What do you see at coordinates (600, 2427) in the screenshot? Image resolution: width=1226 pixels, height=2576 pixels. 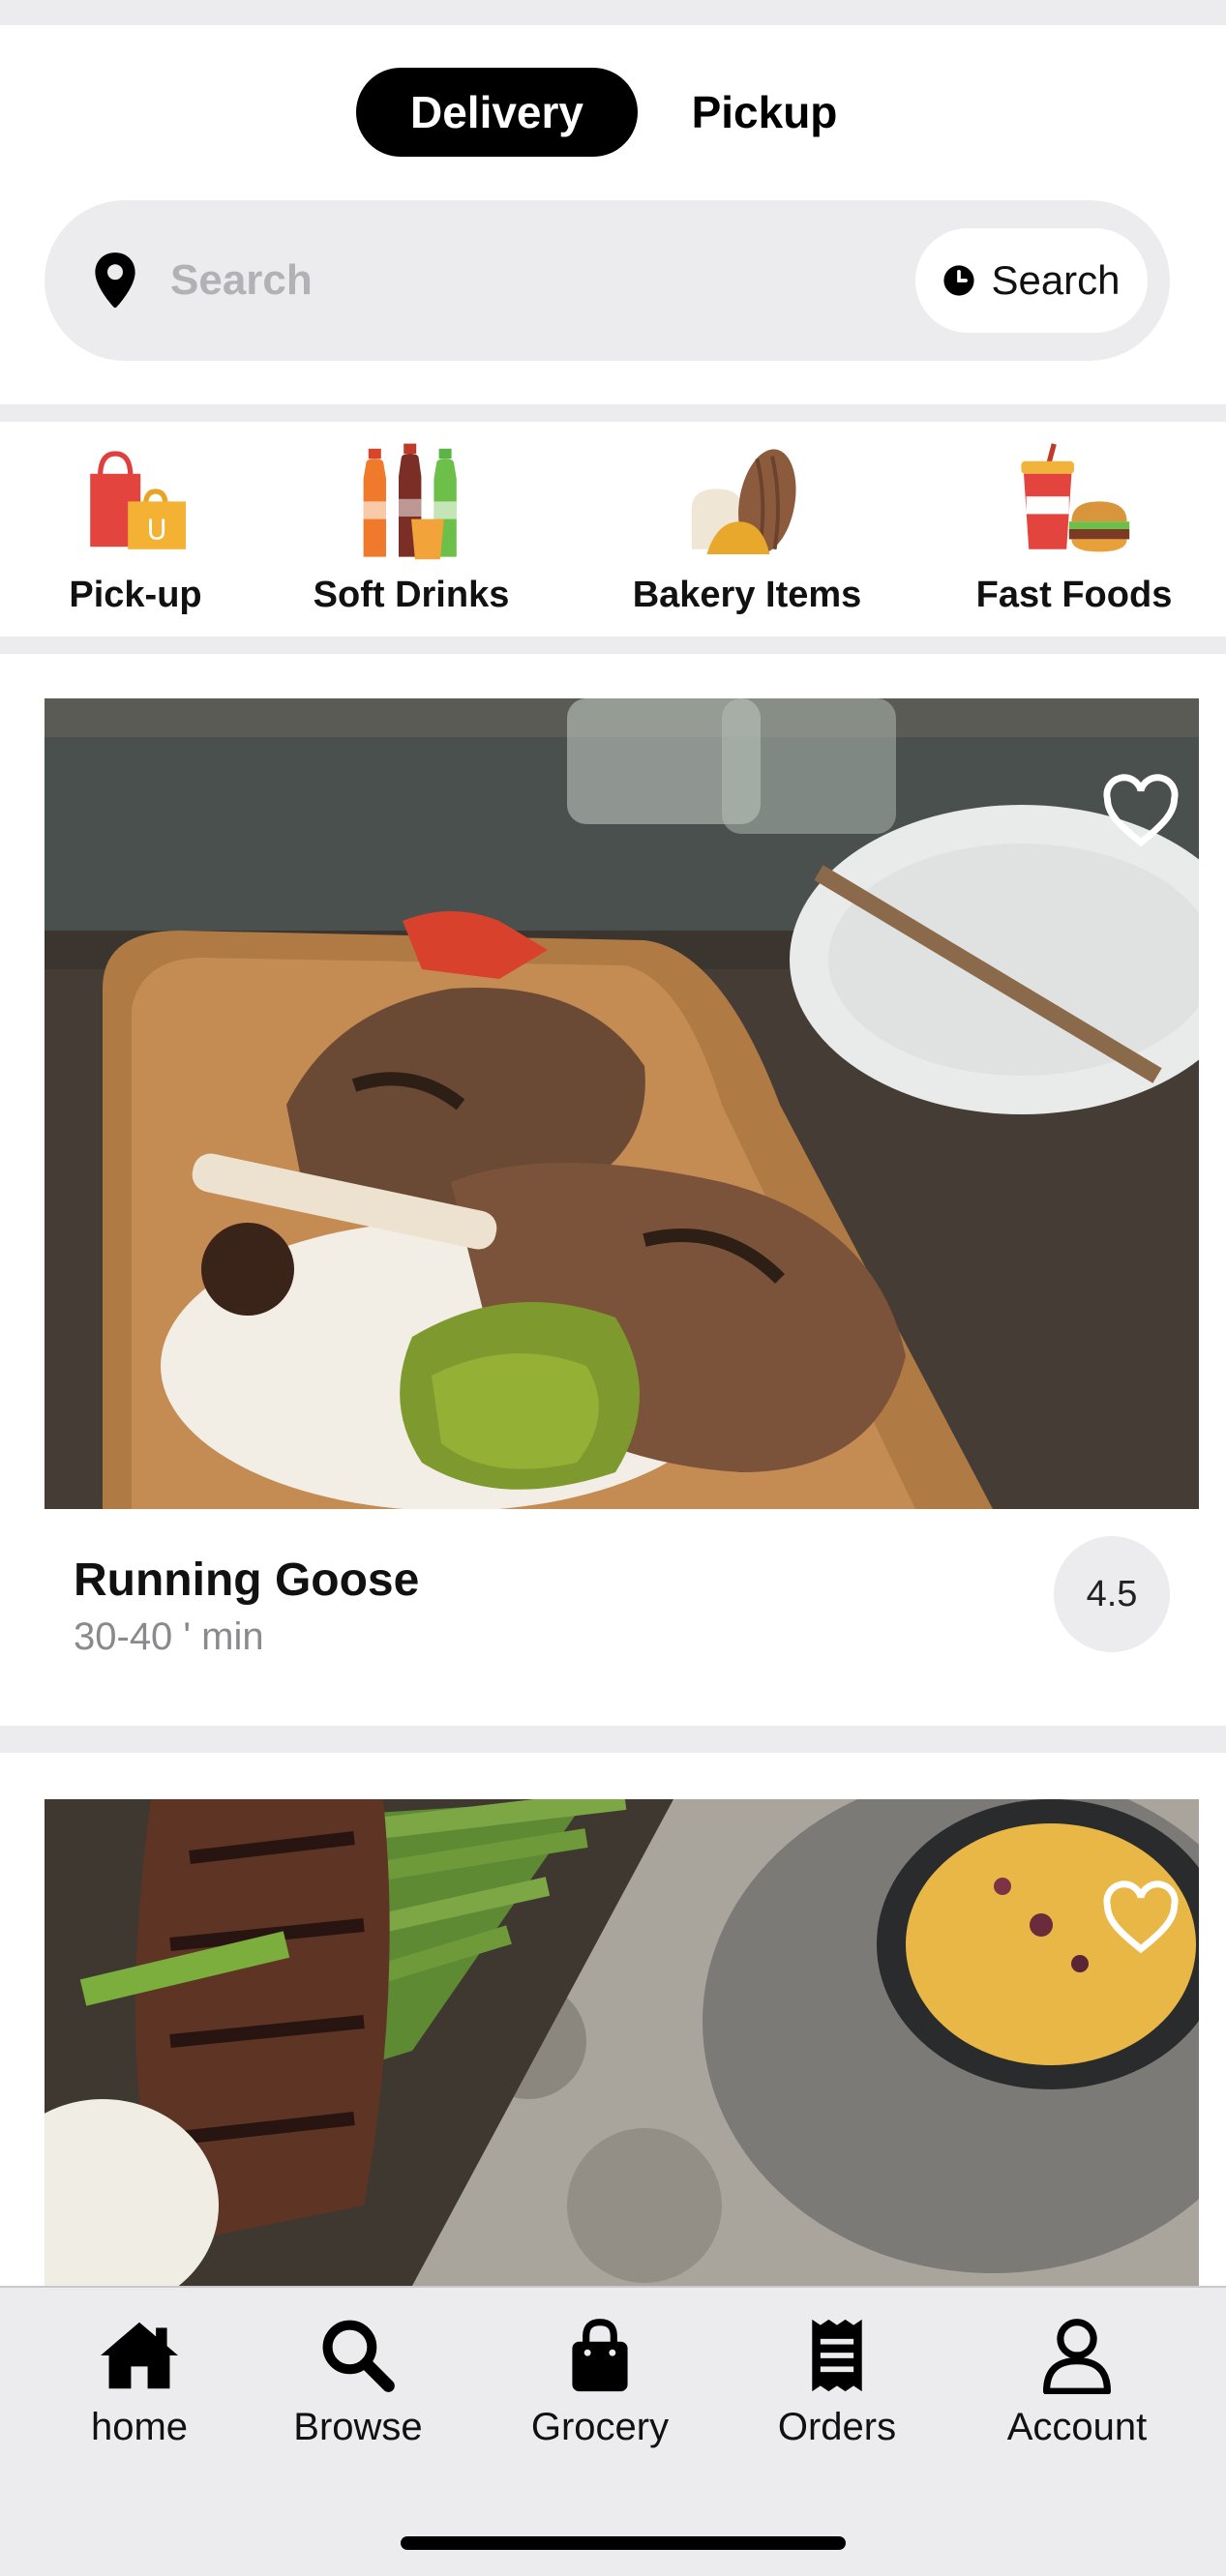 I see `tab-label: Grocery` at bounding box center [600, 2427].